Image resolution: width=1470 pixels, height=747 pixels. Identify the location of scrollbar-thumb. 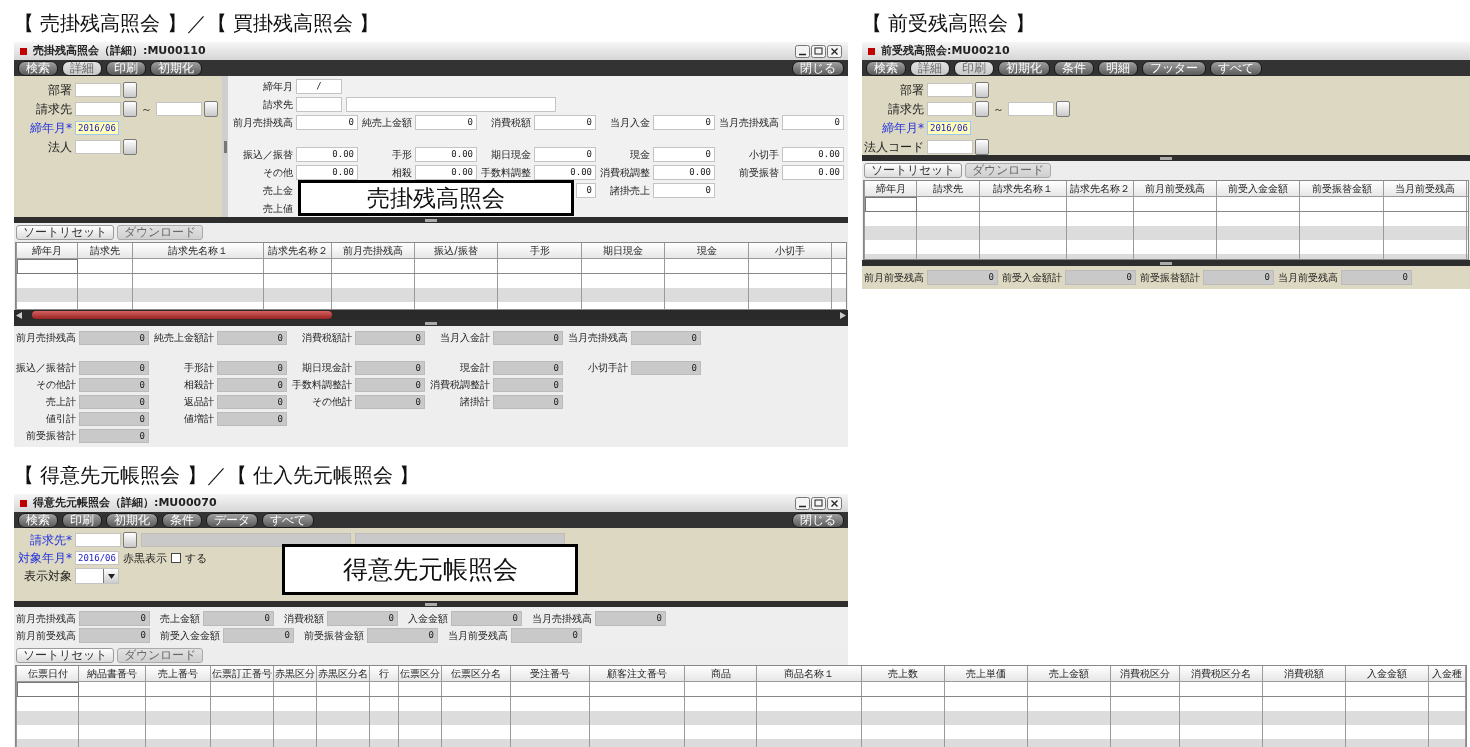
(182, 315).